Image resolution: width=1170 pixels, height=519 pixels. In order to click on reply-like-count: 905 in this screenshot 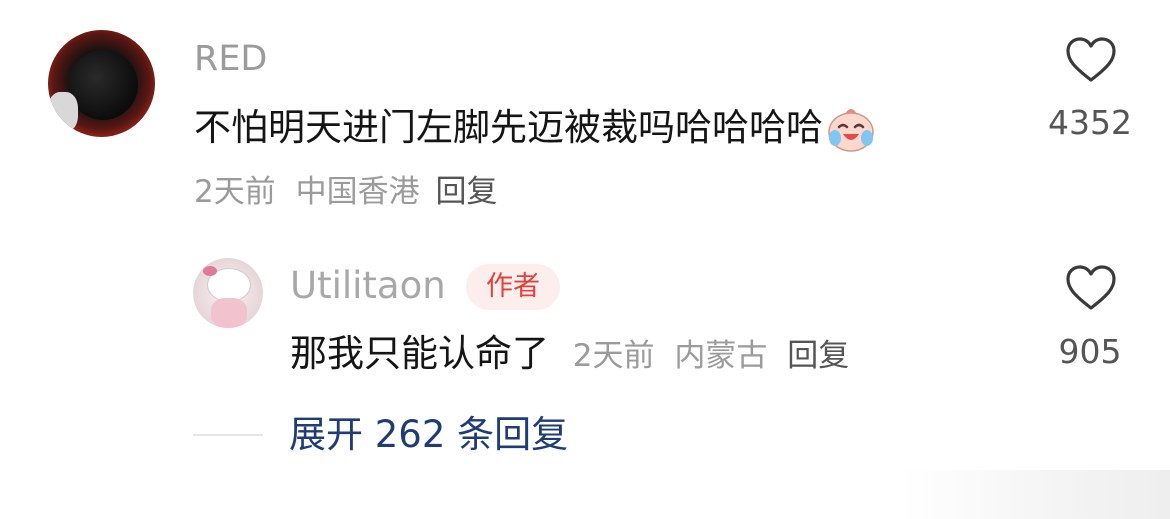, I will do `click(1090, 351)`.